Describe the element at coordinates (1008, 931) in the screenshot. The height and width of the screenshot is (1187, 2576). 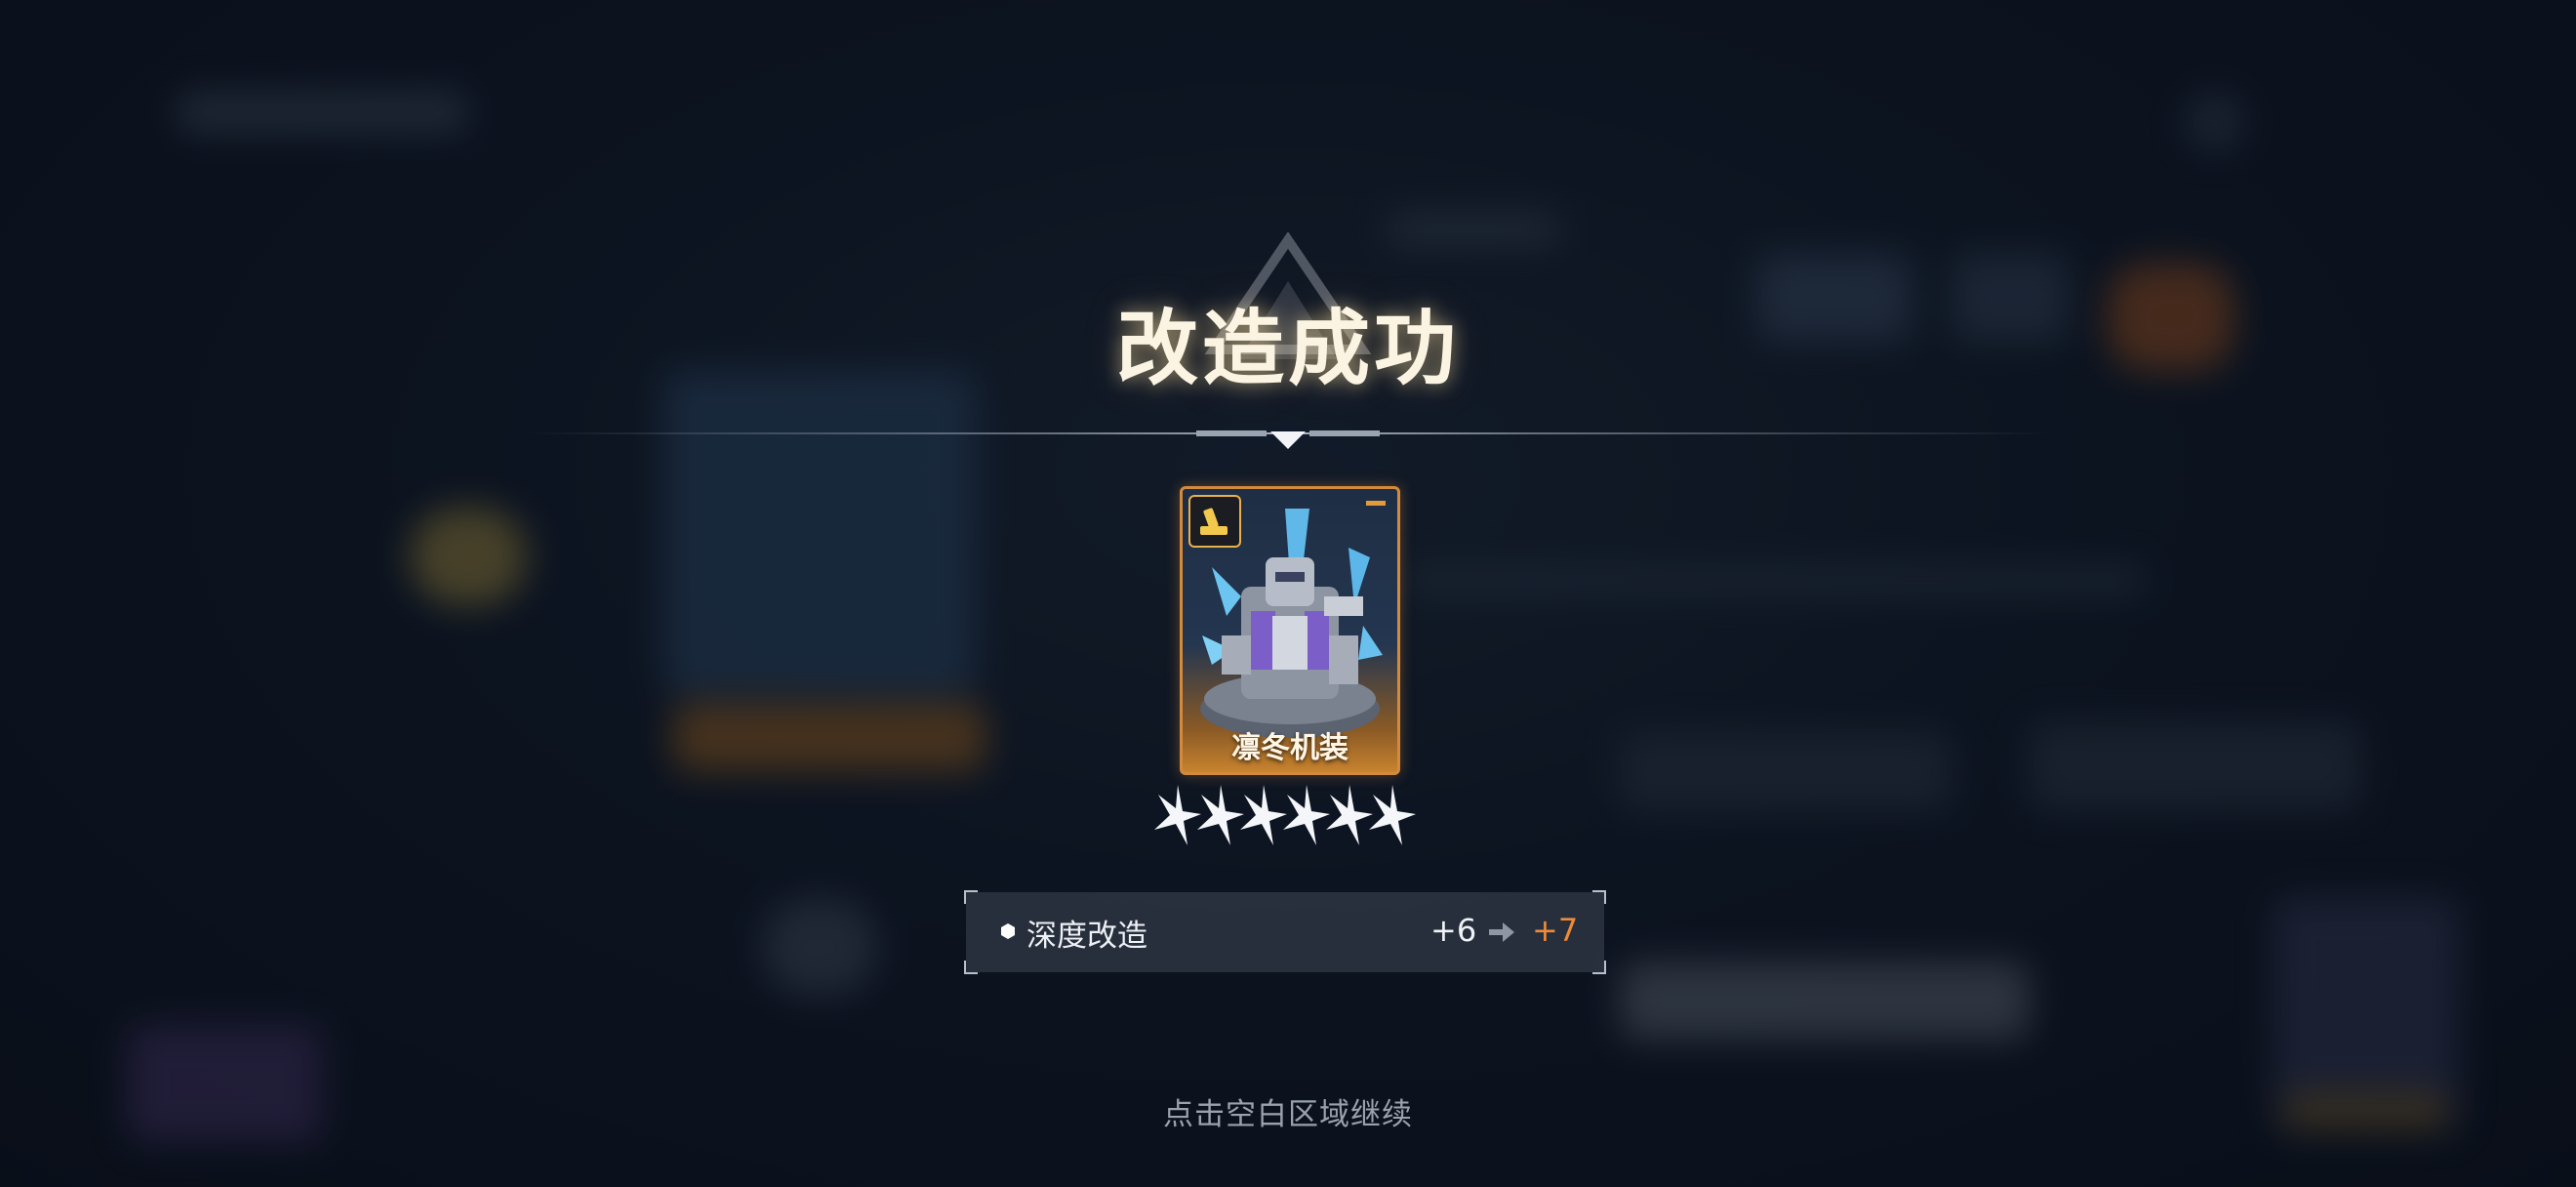
I see `hexagon-bullet-icon` at that location.